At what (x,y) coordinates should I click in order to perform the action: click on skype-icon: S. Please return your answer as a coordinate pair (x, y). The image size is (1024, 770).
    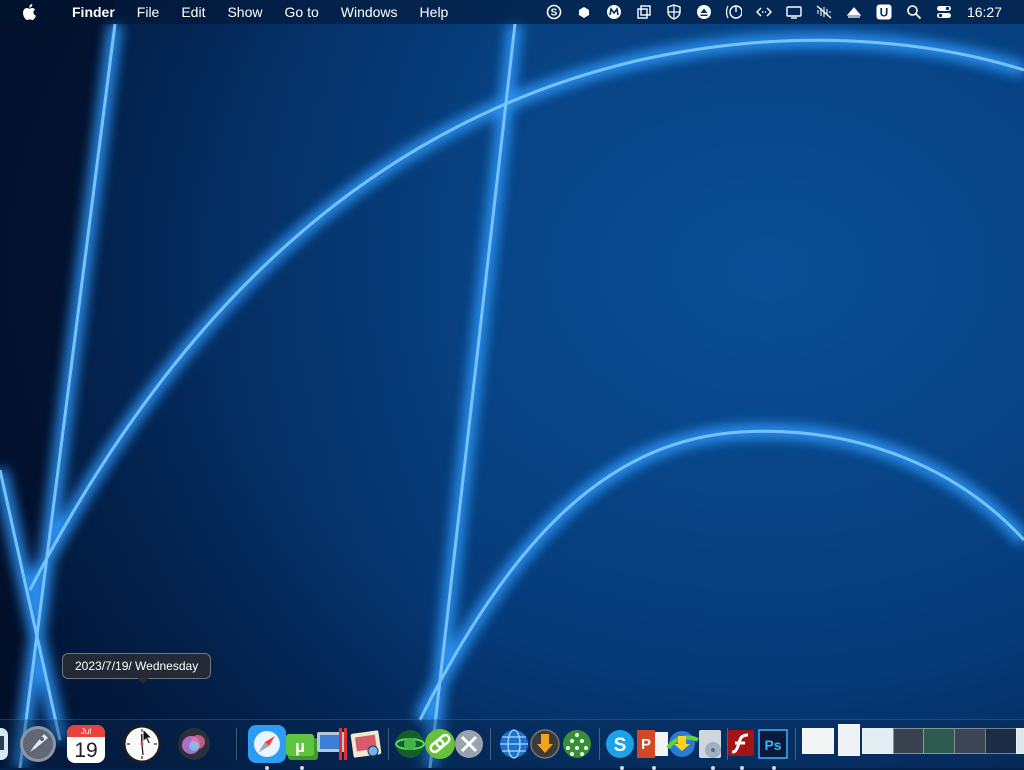
    Looking at the image, I should click on (554, 12).